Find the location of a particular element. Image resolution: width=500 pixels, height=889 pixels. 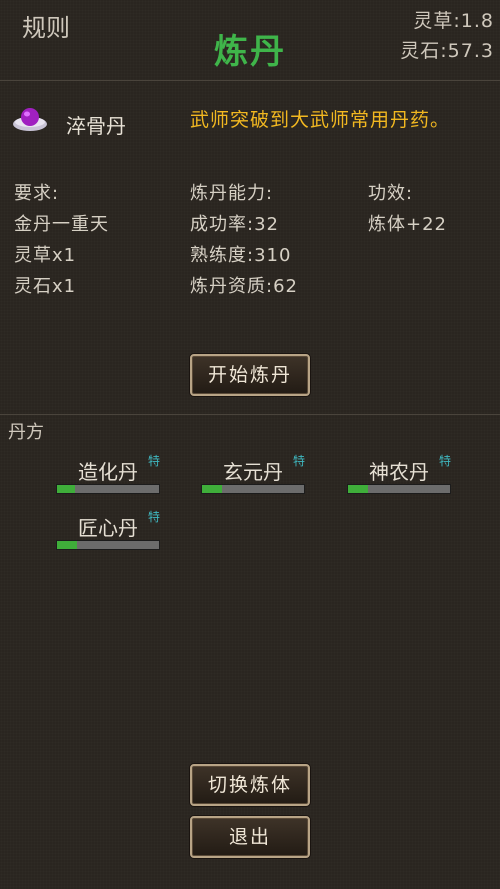

requirement-item: 金丹一重天 is located at coordinates (61, 224).